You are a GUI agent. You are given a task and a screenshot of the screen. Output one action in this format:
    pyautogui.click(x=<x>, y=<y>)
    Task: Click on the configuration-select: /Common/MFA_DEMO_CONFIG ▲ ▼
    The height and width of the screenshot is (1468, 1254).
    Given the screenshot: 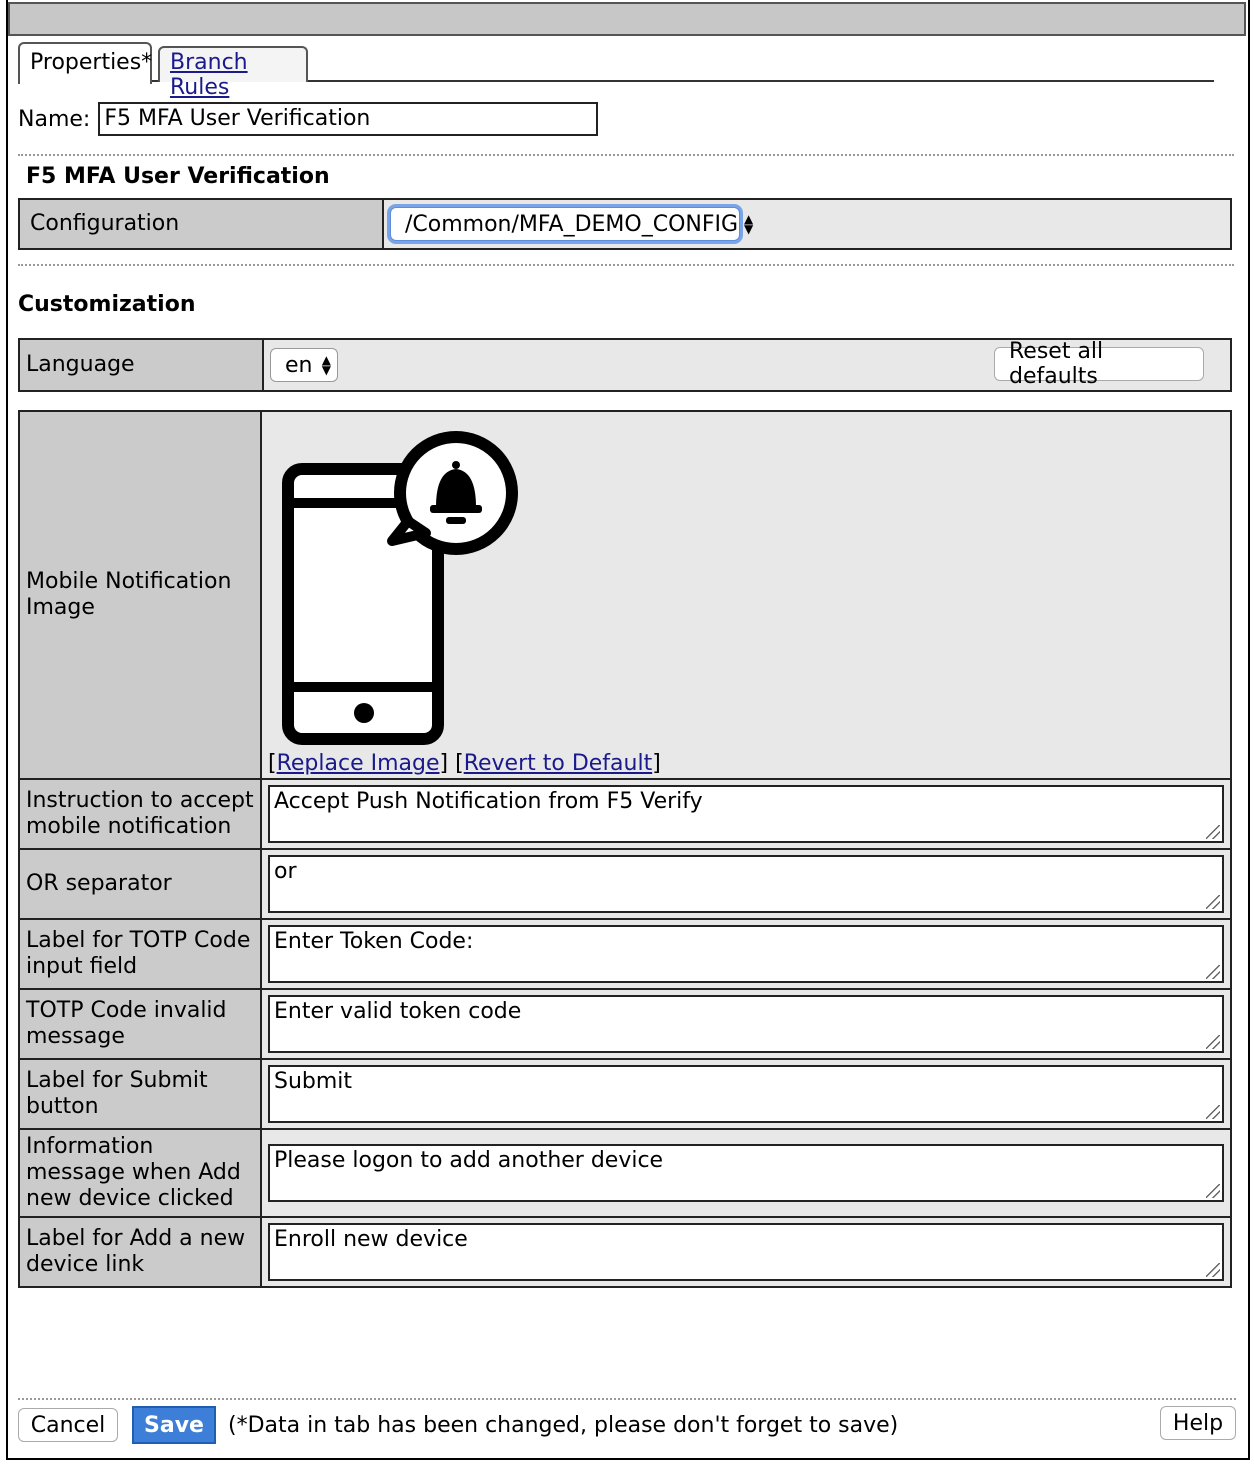 What is the action you would take?
    pyautogui.click(x=571, y=224)
    